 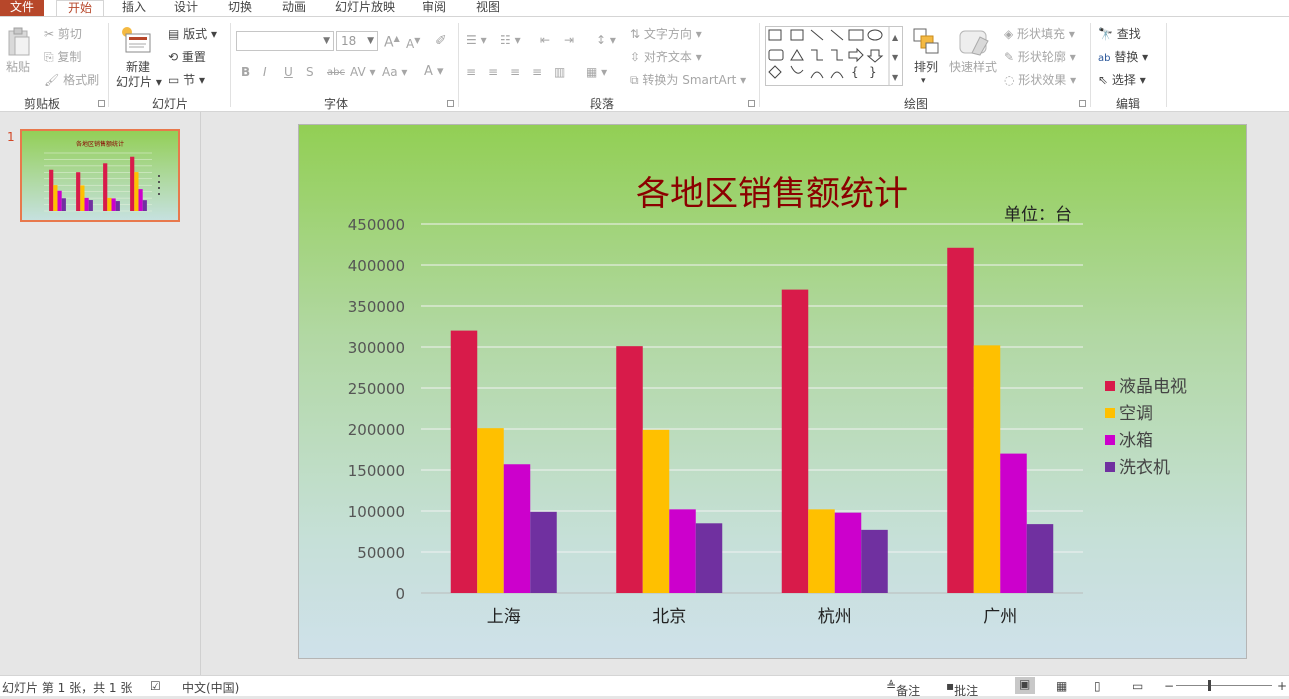 I want to click on shrink-font-button: A▼, so click(x=413, y=43).